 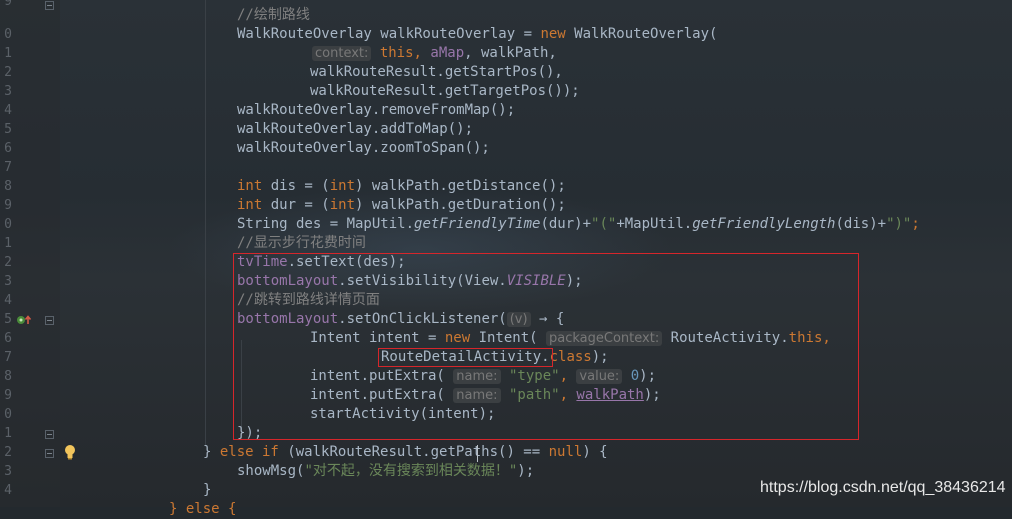 What do you see at coordinates (386, 471) in the screenshot?
I see `code-line: showMsg("对不起，没有搜索到相关数据！");` at bounding box center [386, 471].